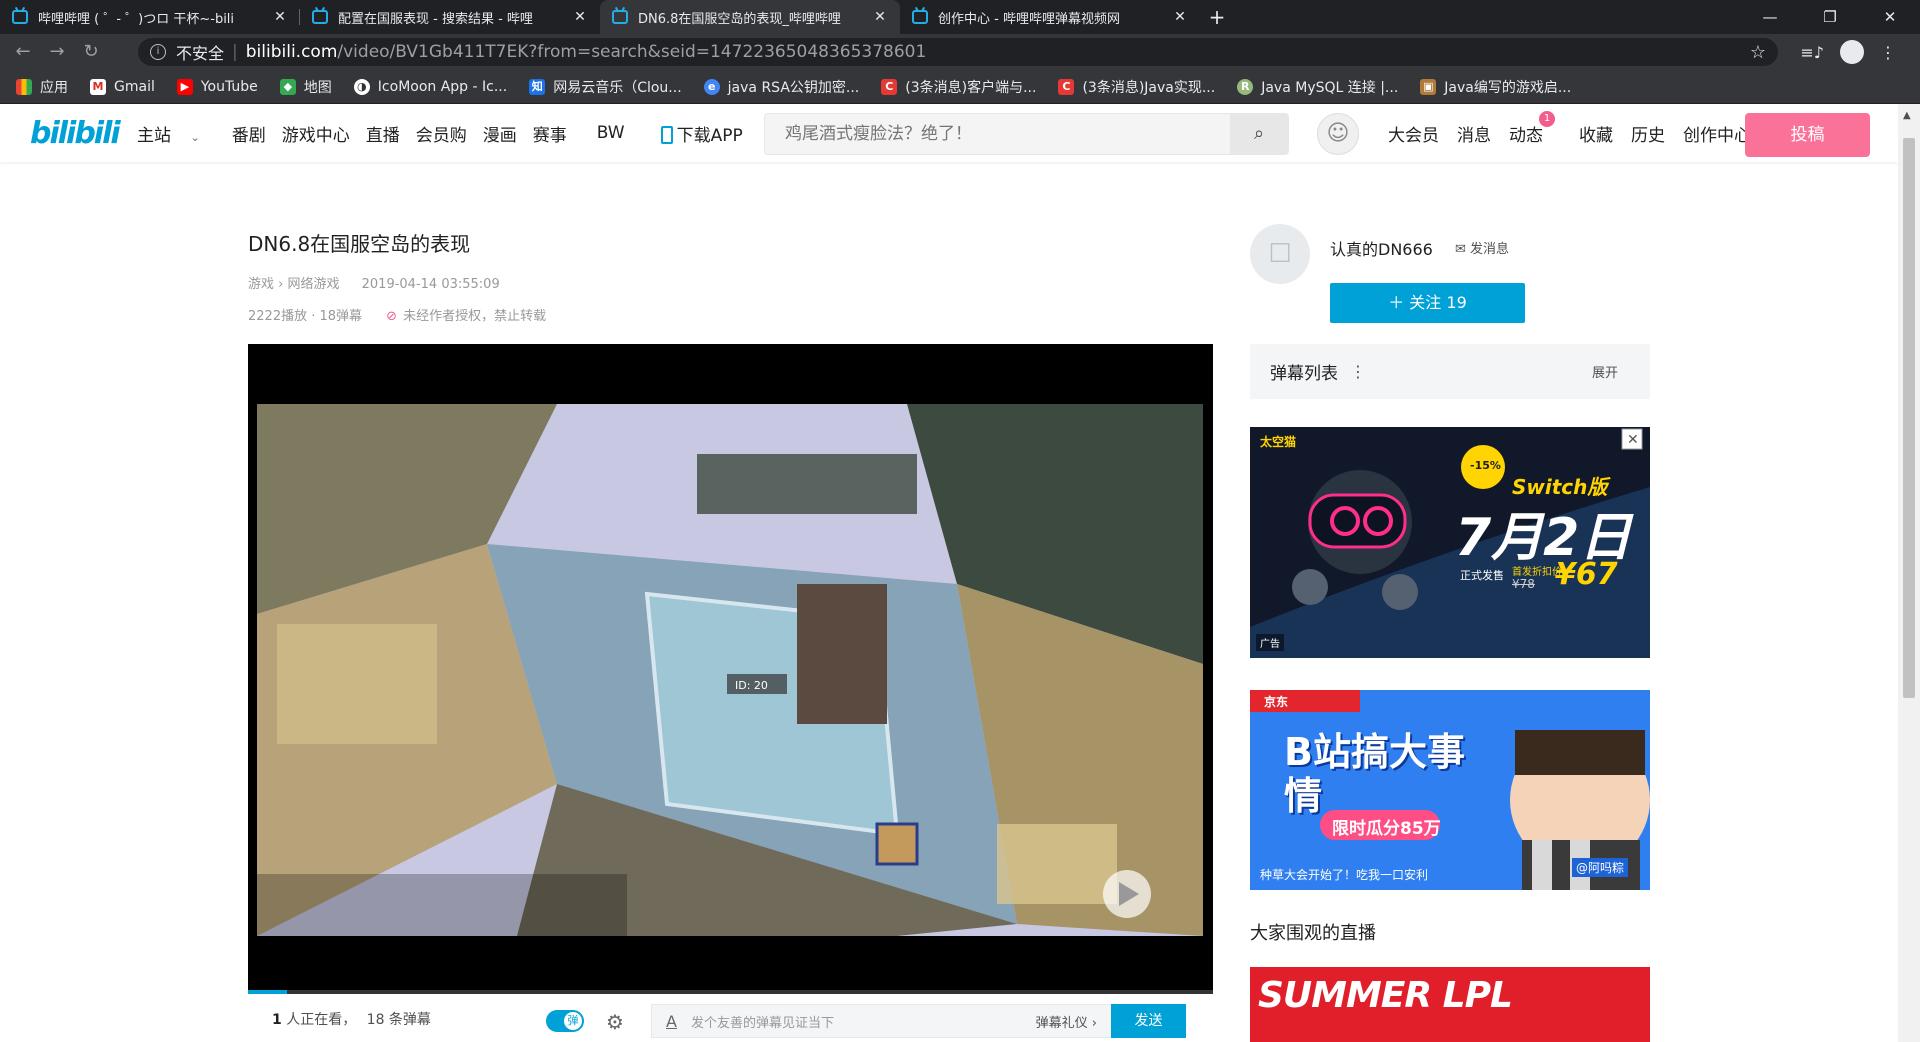 The height and width of the screenshot is (1042, 1920). Describe the element at coordinates (176, 133) in the screenshot. I see `nav-home: 主站 ⌄` at that location.